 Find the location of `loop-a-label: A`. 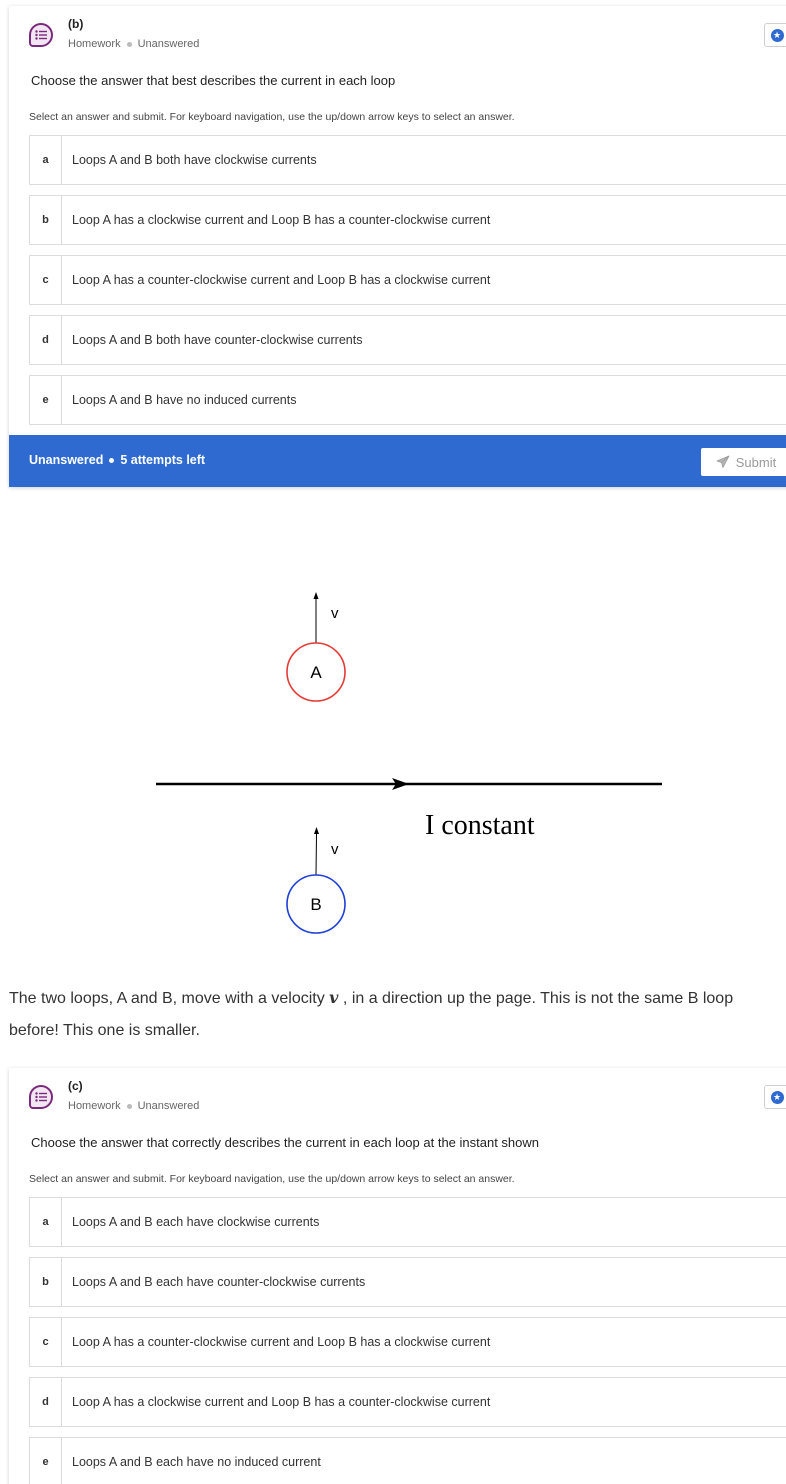

loop-a-label: A is located at coordinates (316, 672).